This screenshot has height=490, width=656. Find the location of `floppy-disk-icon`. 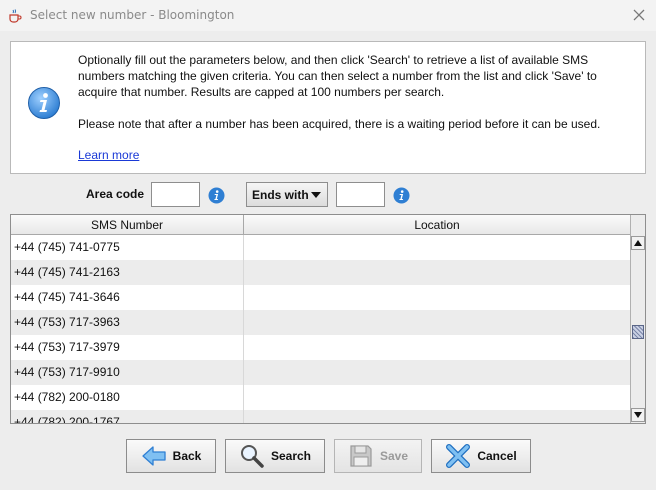

floppy-disk-icon is located at coordinates (361, 456).